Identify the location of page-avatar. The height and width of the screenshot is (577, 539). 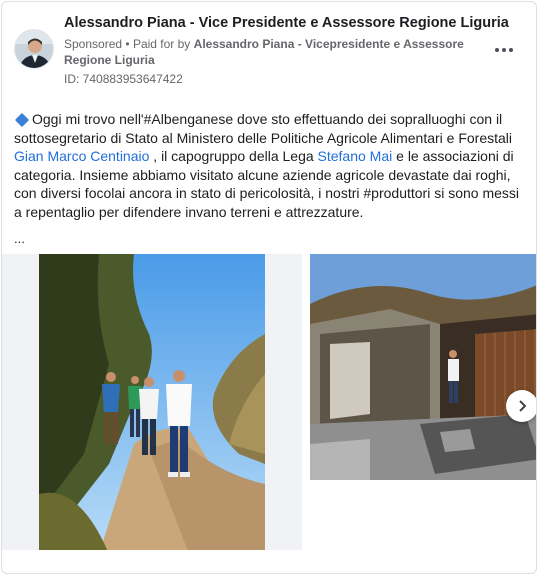
(34, 49).